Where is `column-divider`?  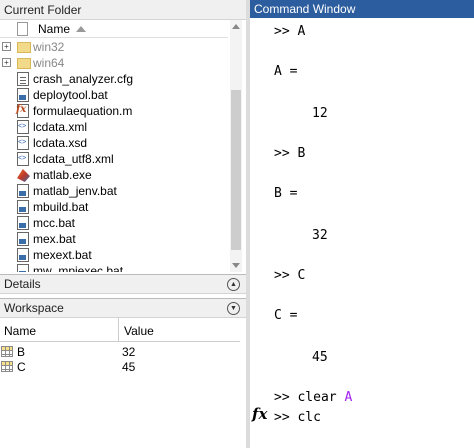 column-divider is located at coordinates (118, 330).